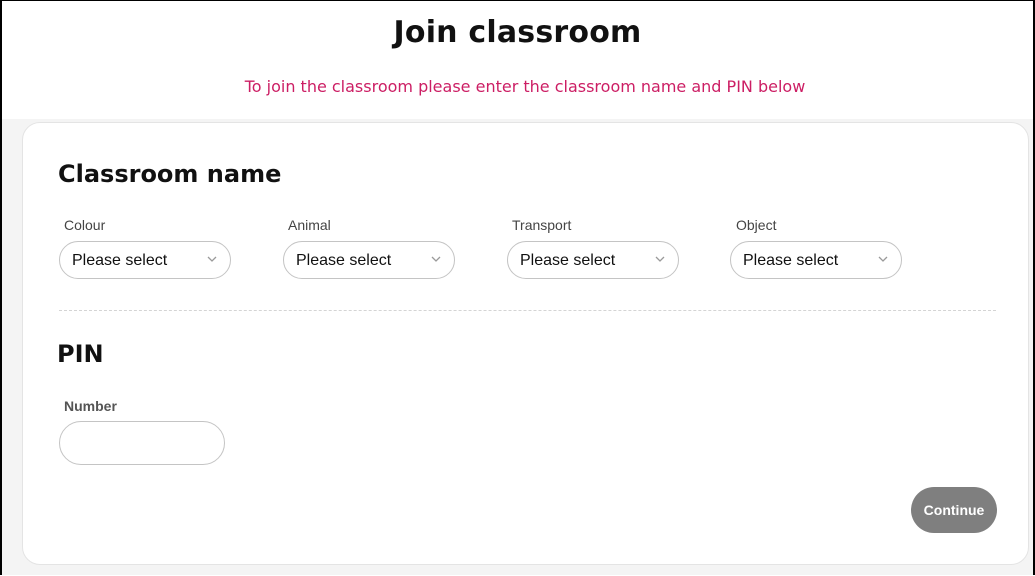 Image resolution: width=1035 pixels, height=576 pixels. Describe the element at coordinates (954, 510) in the screenshot. I see `continue-button: Continue` at that location.